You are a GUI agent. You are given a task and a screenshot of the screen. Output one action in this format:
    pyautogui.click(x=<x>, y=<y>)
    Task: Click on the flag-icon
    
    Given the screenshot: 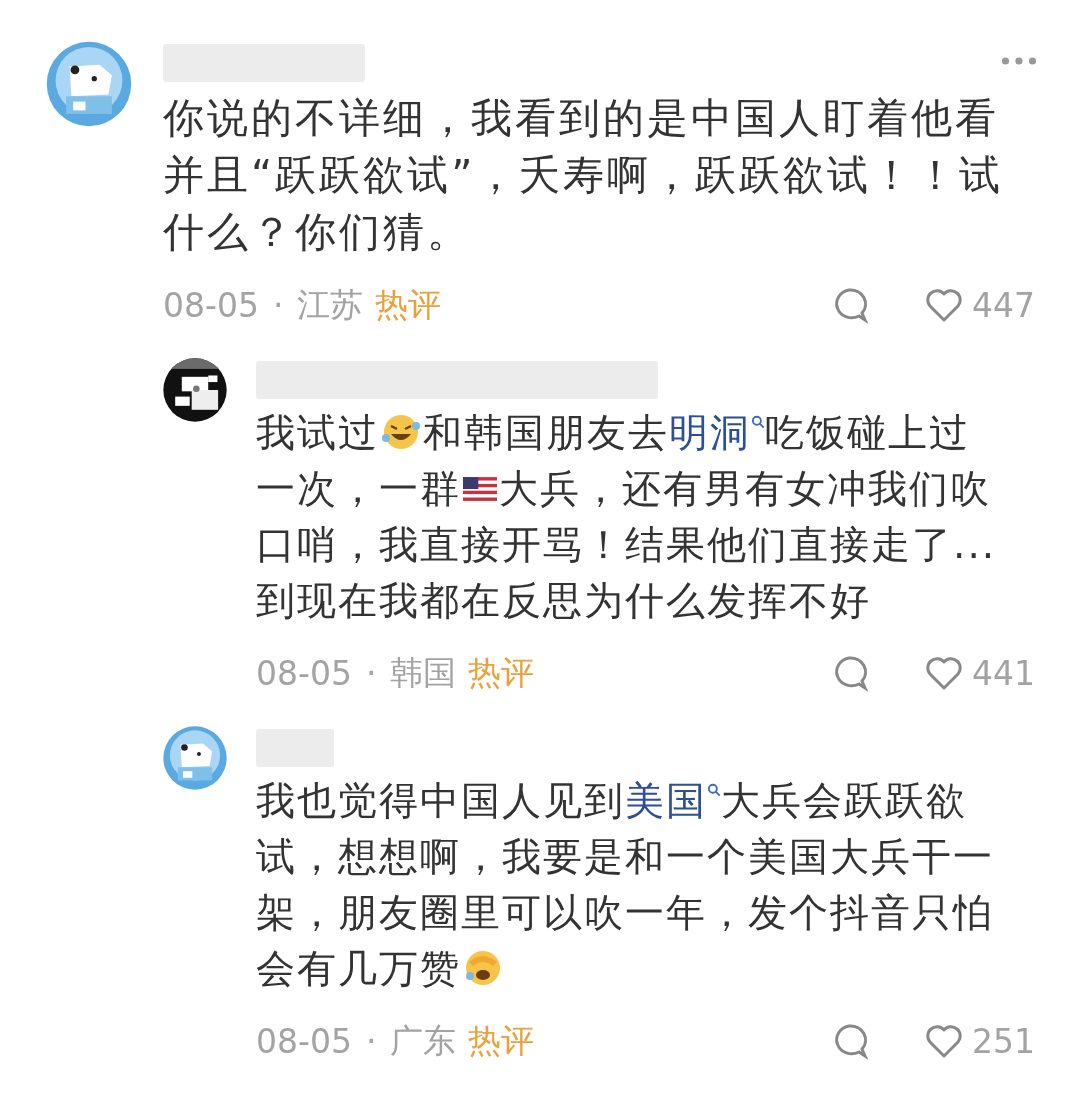 What is the action you would take?
    pyautogui.click(x=480, y=489)
    